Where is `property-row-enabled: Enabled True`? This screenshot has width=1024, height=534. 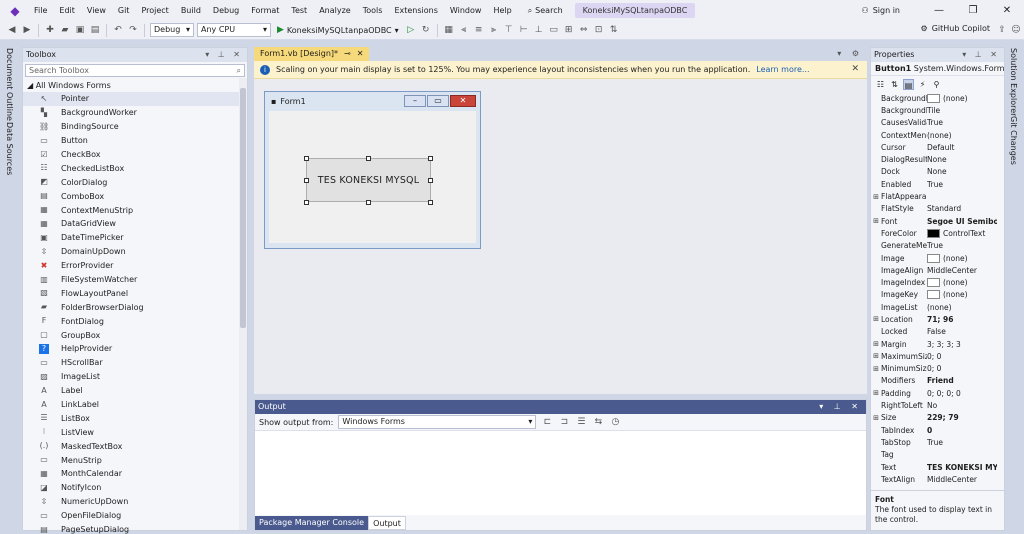
property-row-enabled: Enabled True is located at coordinates (937, 184).